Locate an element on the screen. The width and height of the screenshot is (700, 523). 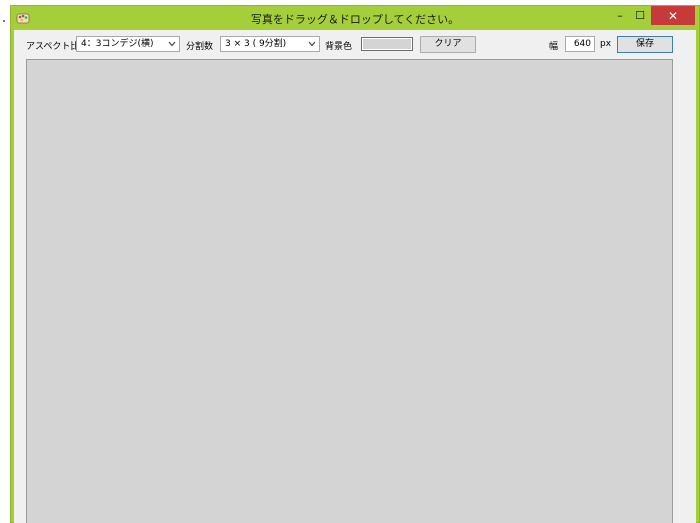
split-count-label: 分割数 is located at coordinates (200, 47).